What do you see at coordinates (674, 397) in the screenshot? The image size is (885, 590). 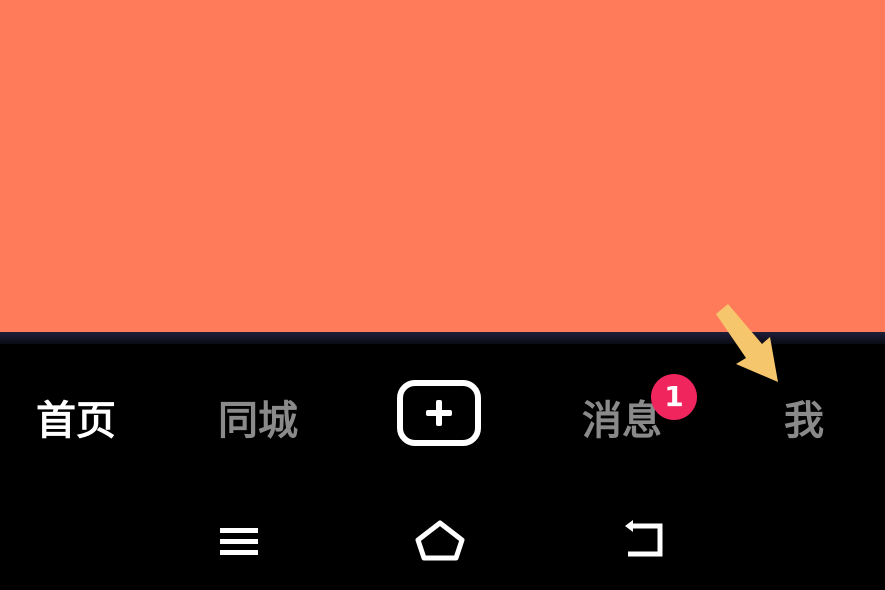 I see `message-count-badge: 1` at bounding box center [674, 397].